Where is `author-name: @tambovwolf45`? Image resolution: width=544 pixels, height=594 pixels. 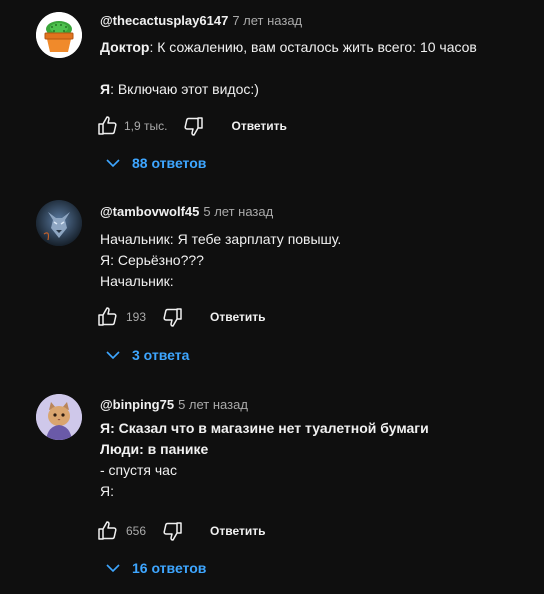
author-name: @tambovwolf45 is located at coordinates (149, 211).